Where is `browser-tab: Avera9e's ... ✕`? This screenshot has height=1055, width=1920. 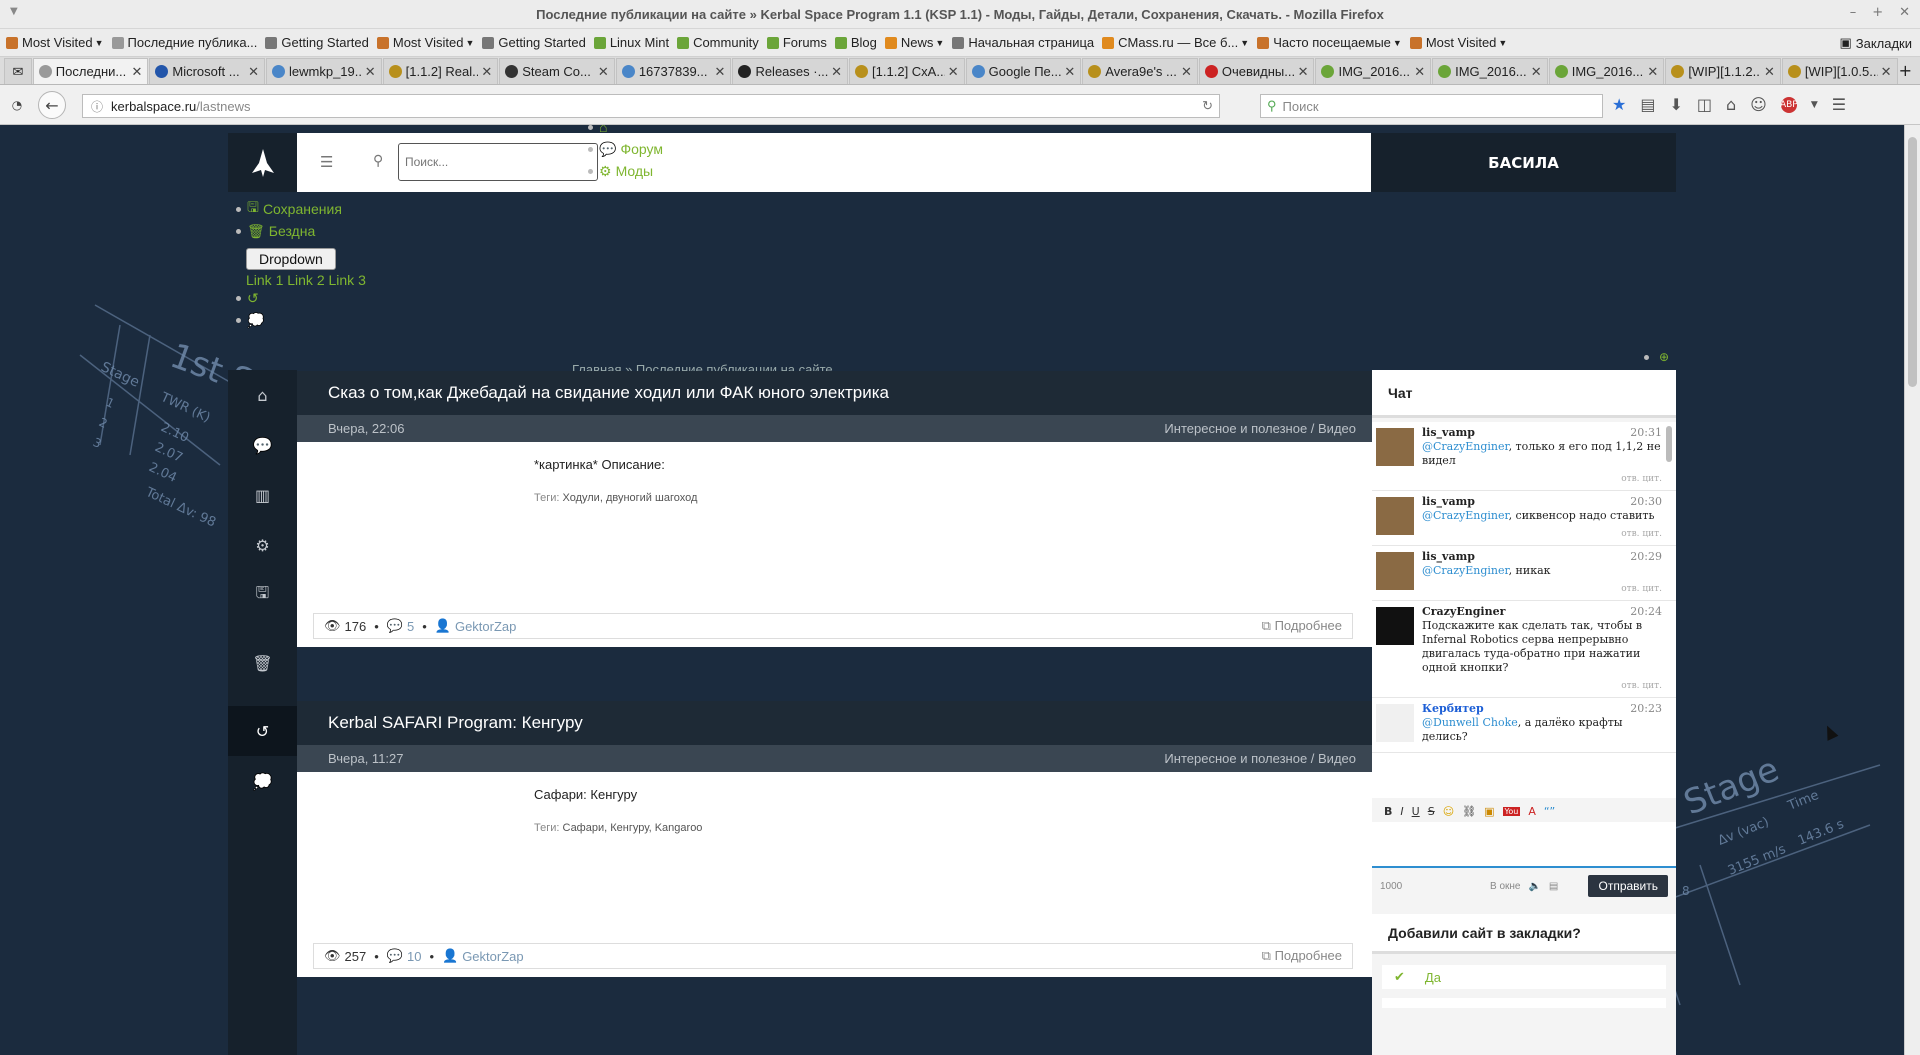
browser-tab: Avera9e's ... ✕ is located at coordinates (1140, 71).